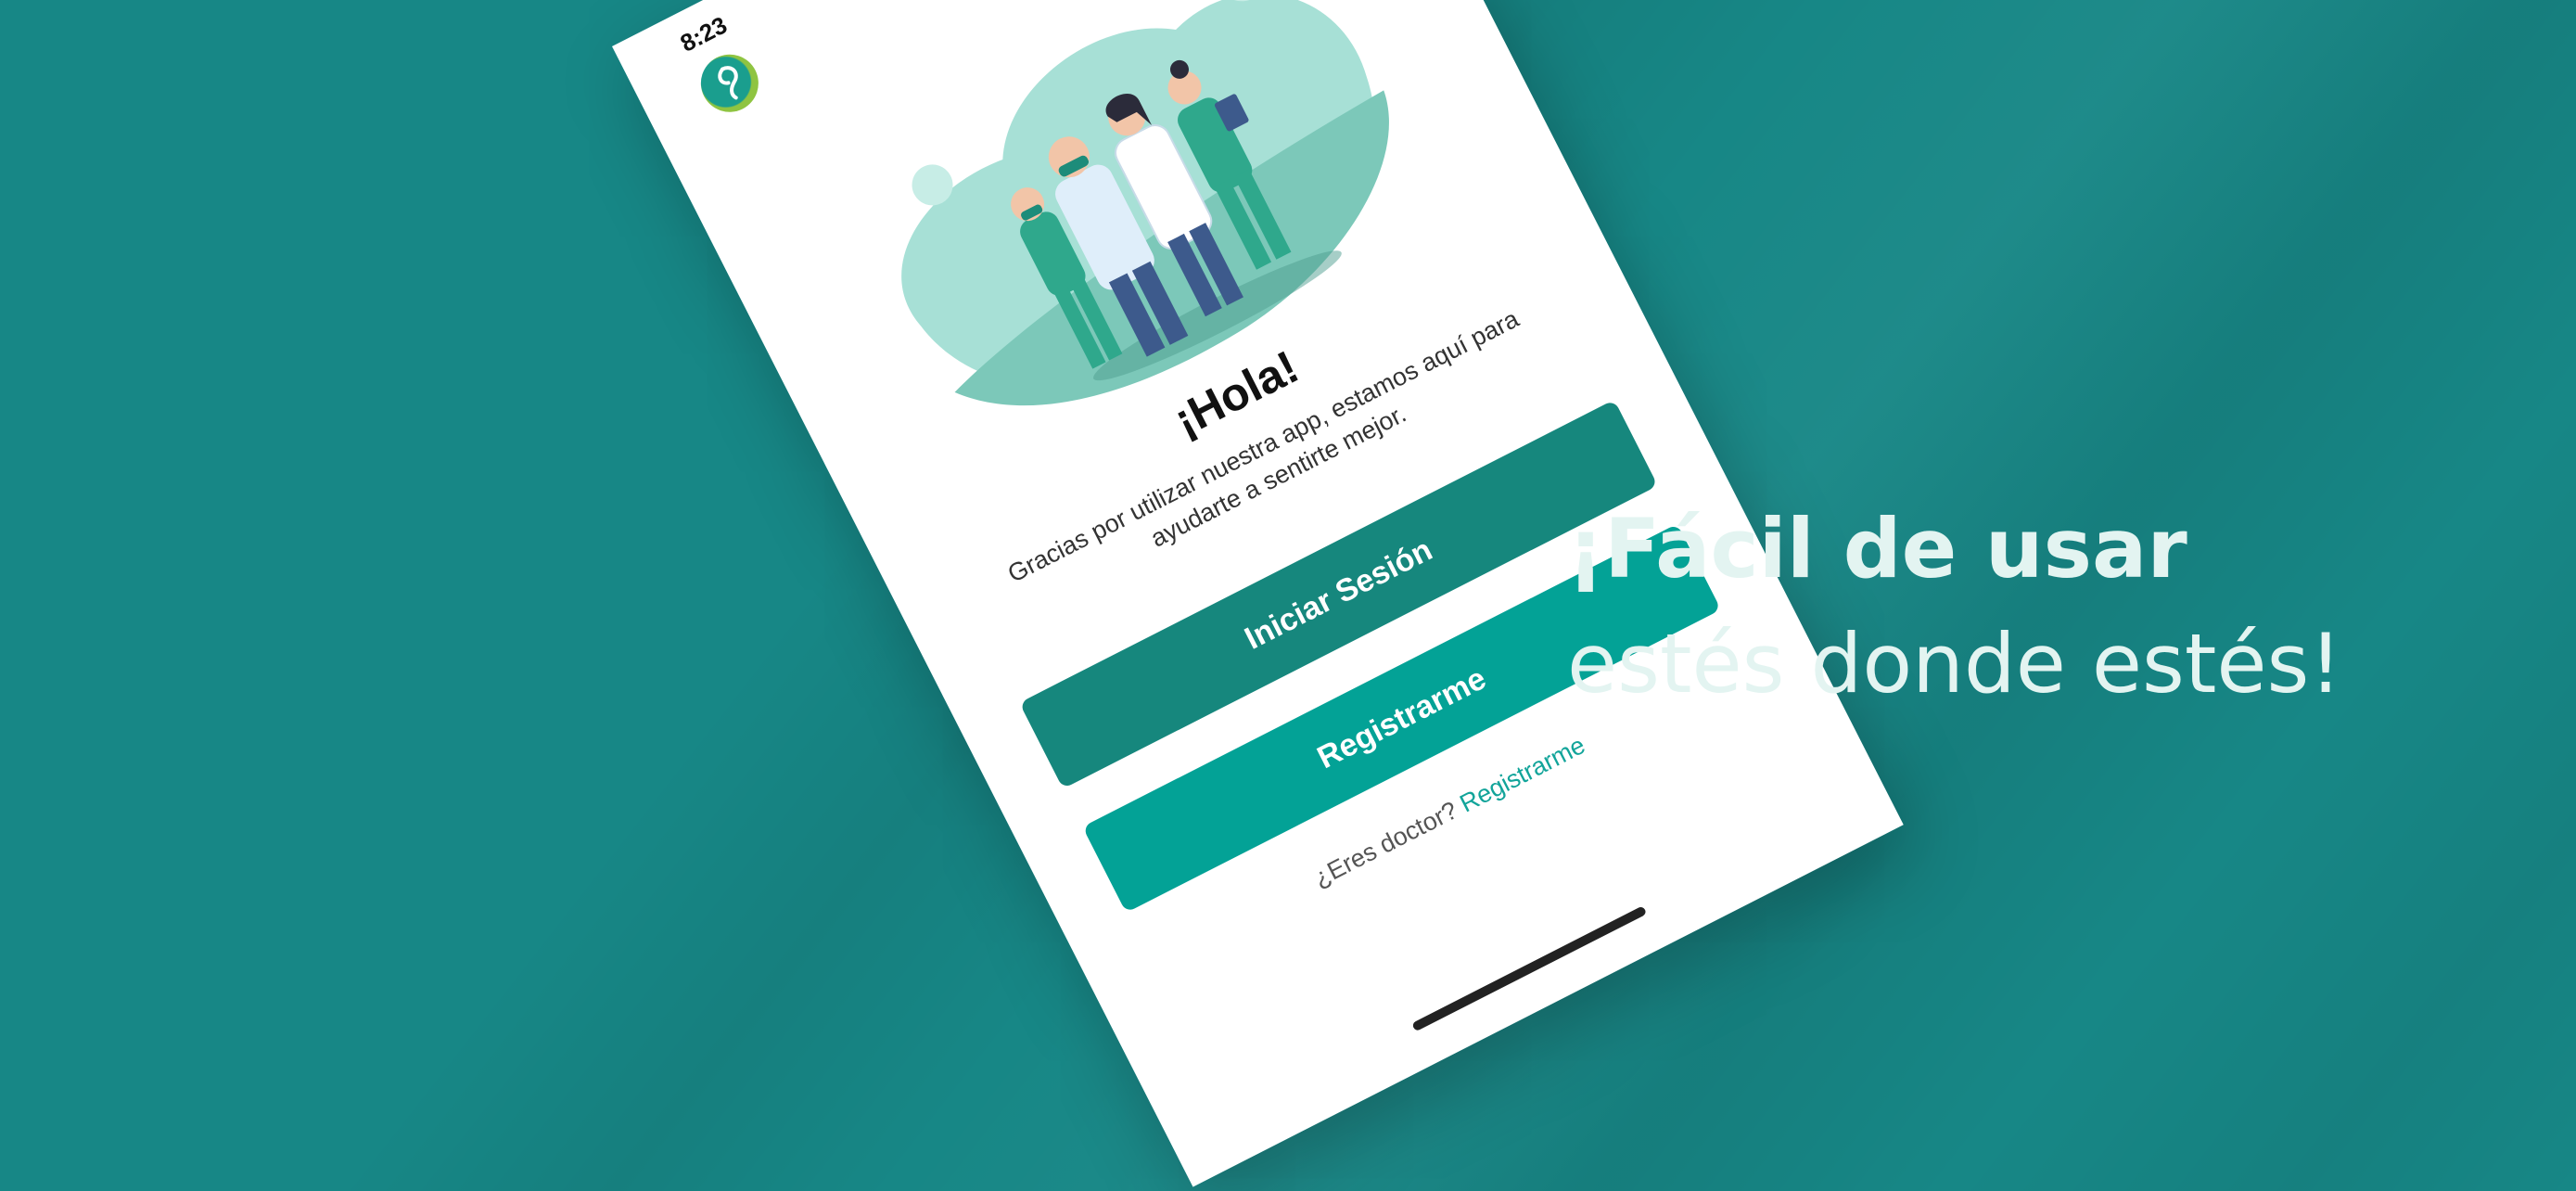 This screenshot has width=2576, height=1191. What do you see at coordinates (1954, 607) in the screenshot?
I see `promo-headline: ¡Fácil de usar estés donde estés!` at bounding box center [1954, 607].